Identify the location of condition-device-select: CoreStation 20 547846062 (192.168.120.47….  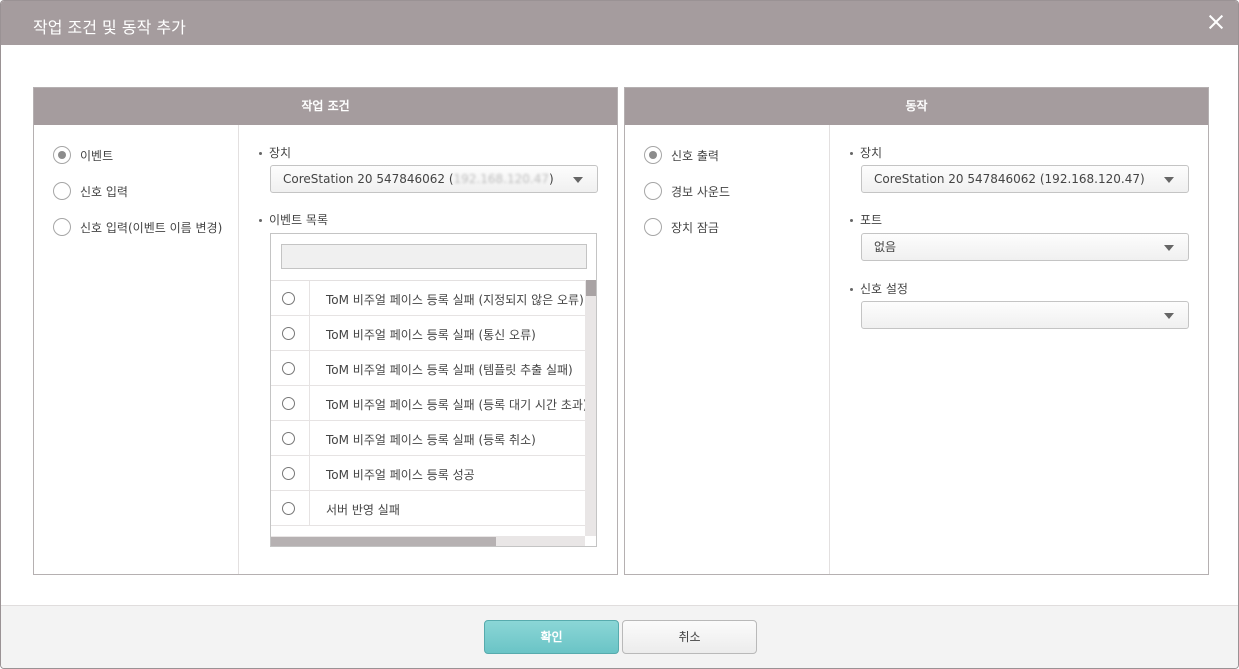
(434, 179).